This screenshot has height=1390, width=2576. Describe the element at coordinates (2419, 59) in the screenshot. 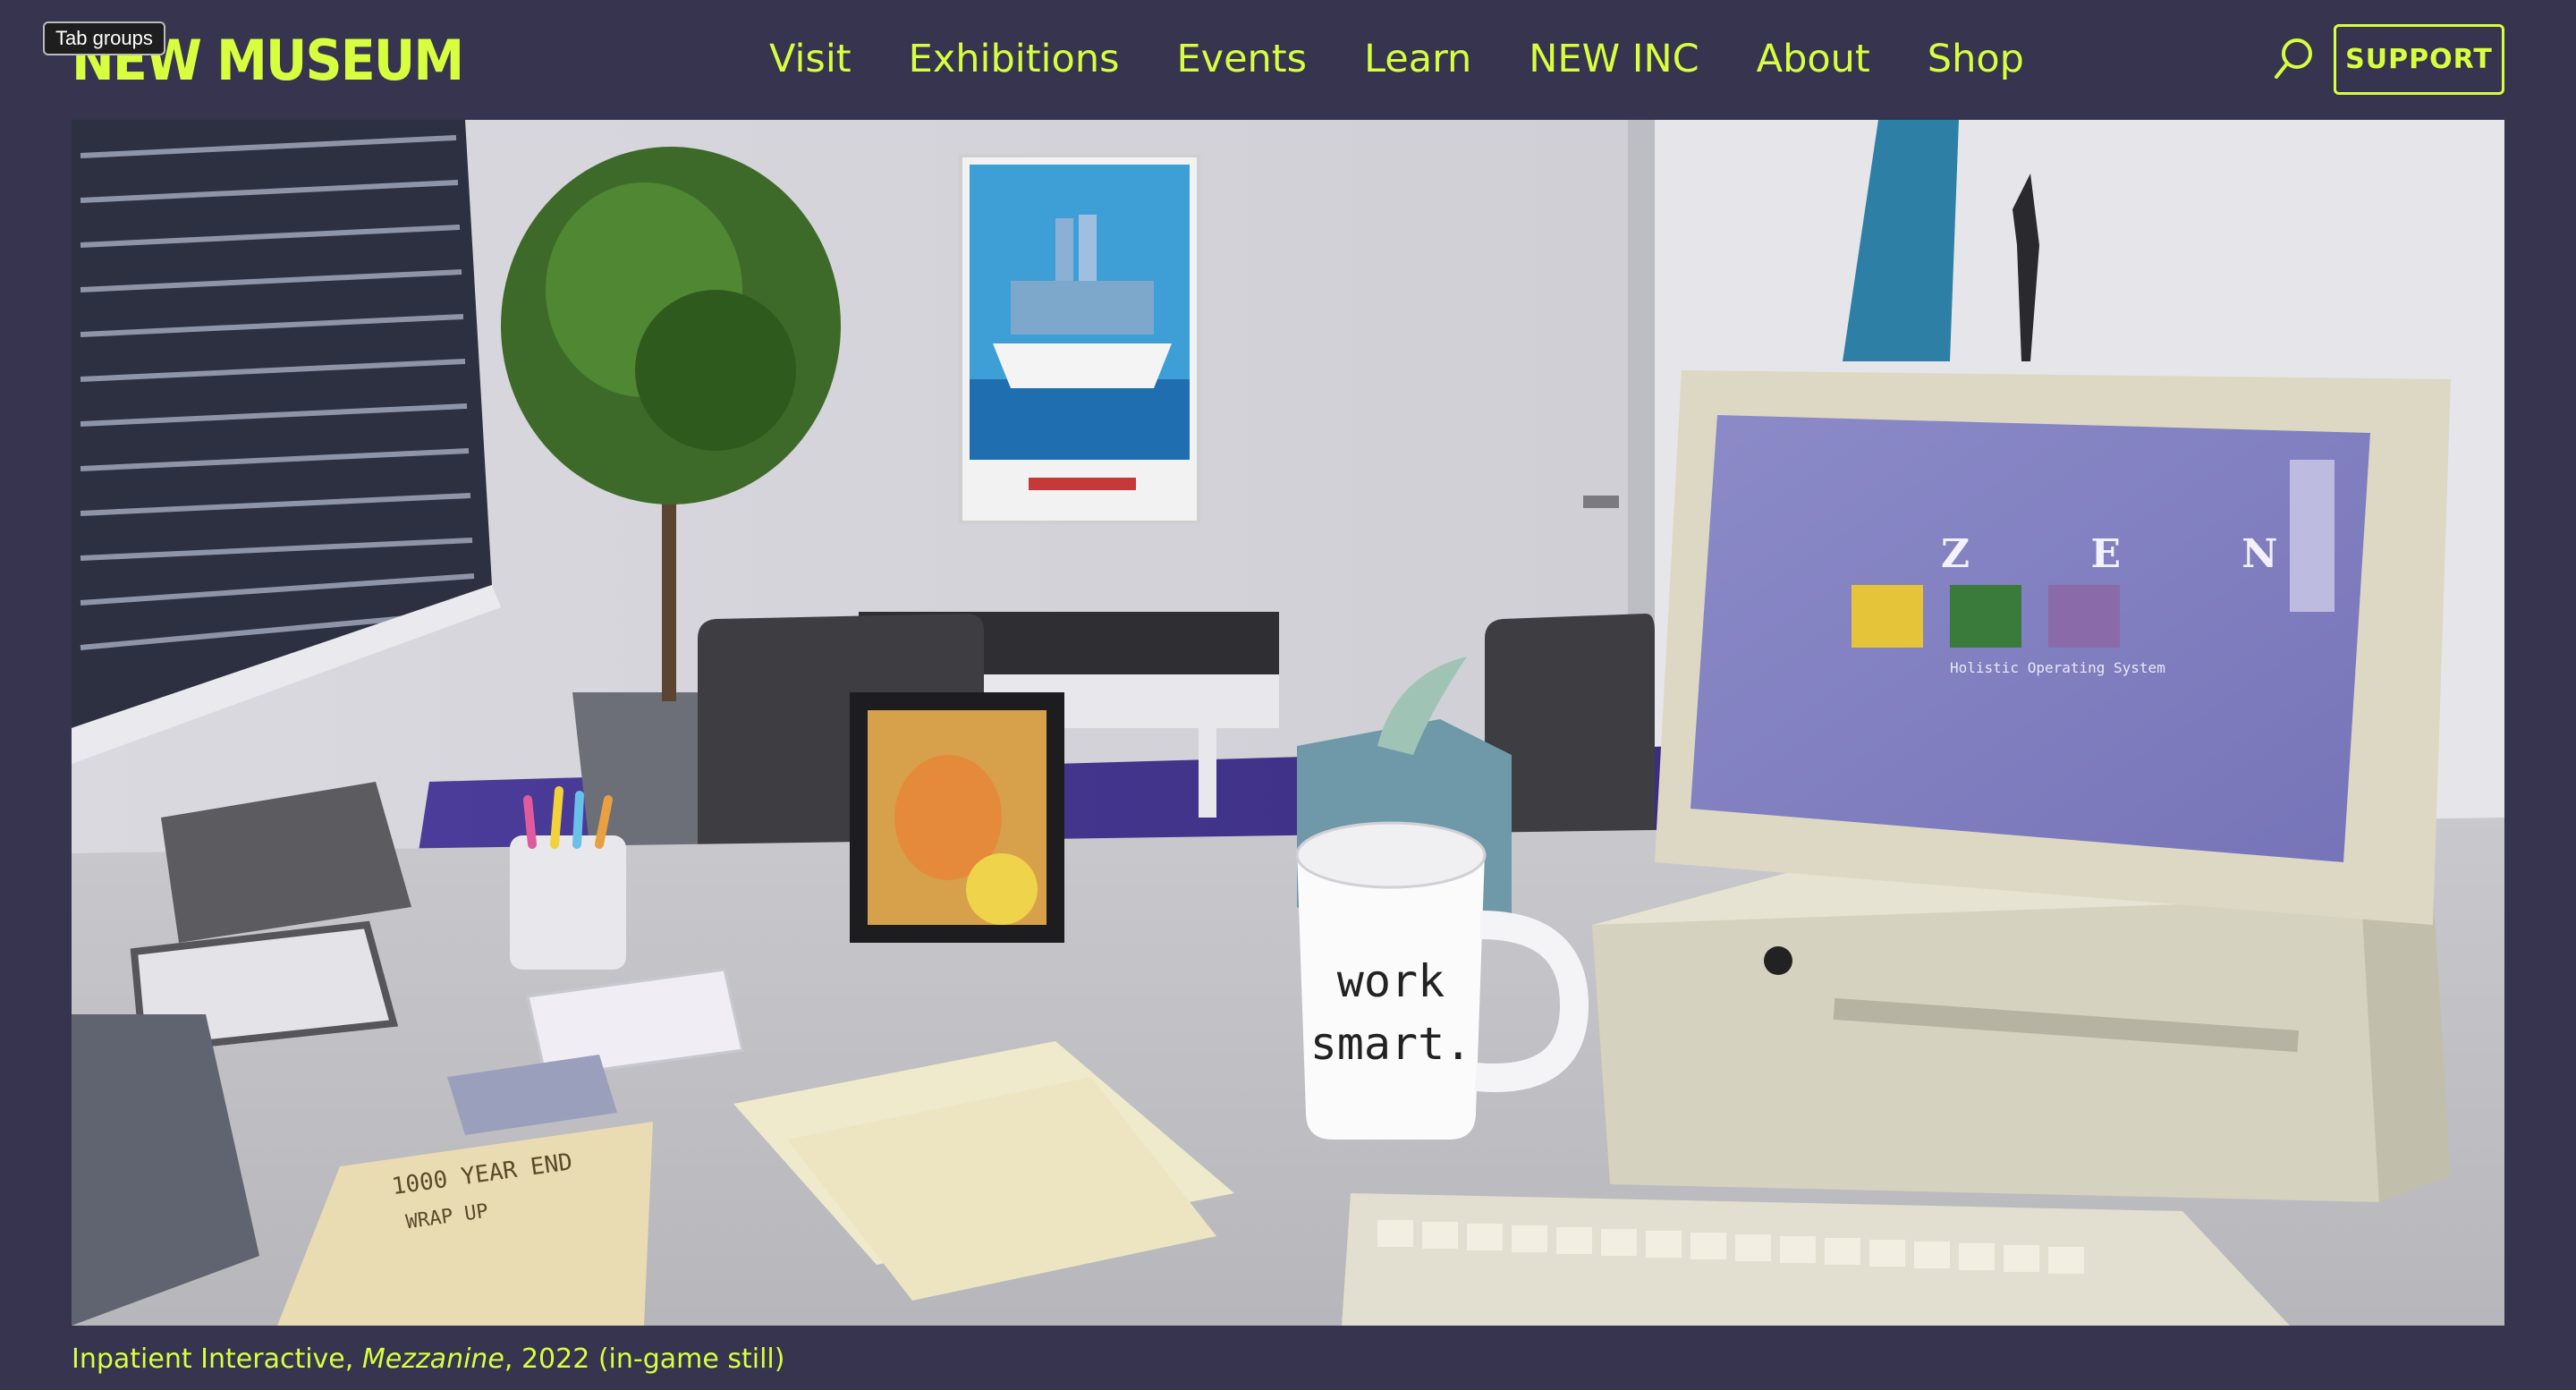

I see `support-button: SUPPORT` at that location.